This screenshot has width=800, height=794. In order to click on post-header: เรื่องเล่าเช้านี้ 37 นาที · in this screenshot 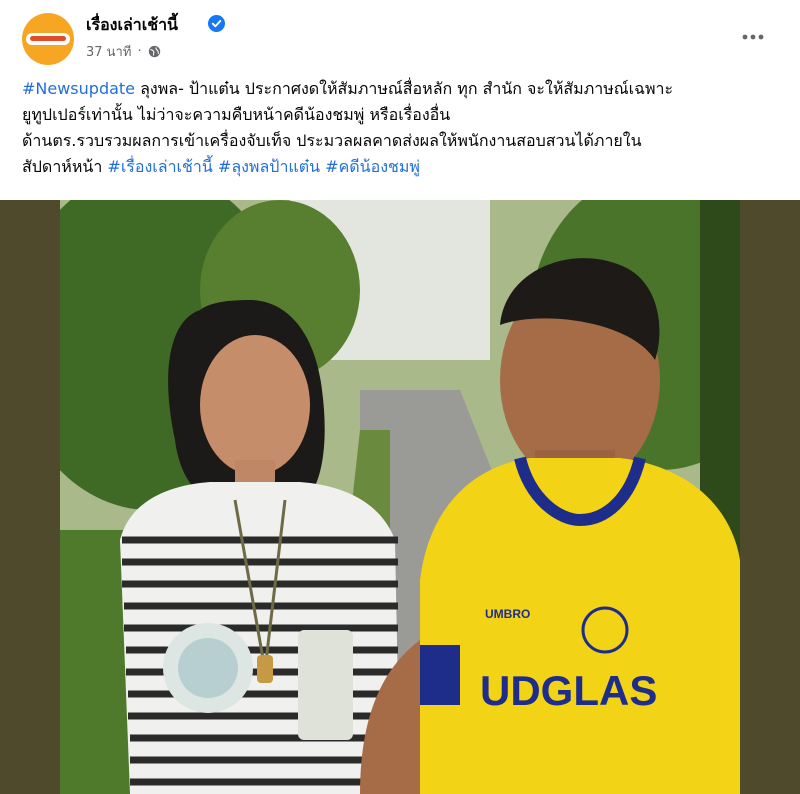, I will do `click(400, 36)`.